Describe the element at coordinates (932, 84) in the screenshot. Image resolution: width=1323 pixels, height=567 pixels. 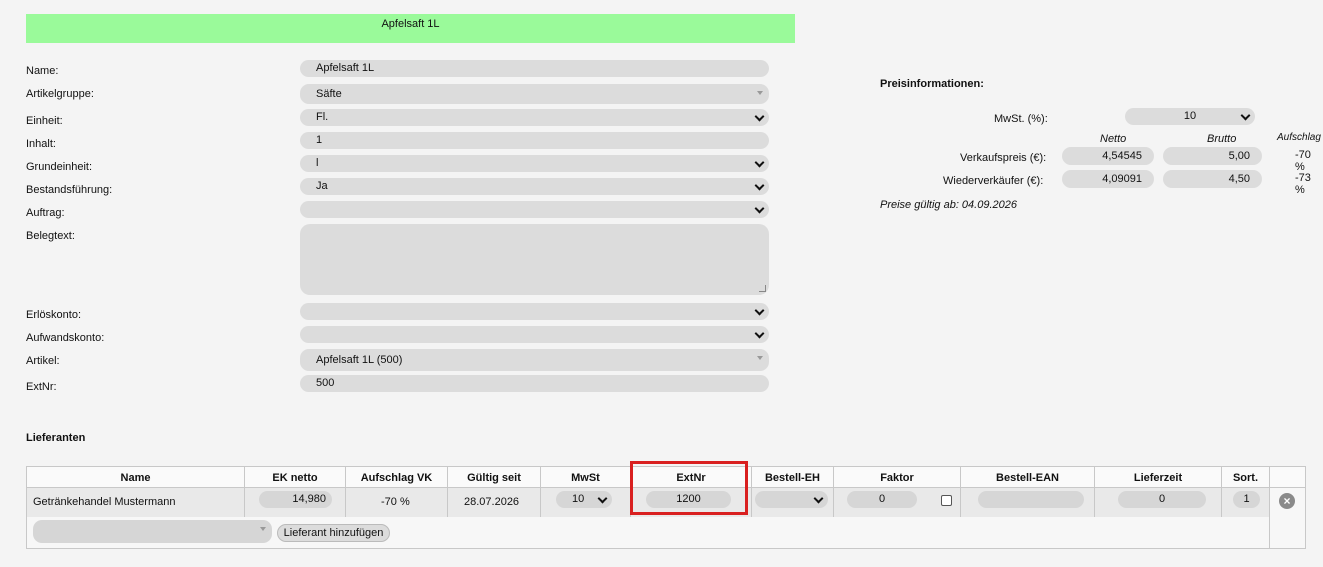
I see `price-info-heading: Preisinformationen:` at that location.